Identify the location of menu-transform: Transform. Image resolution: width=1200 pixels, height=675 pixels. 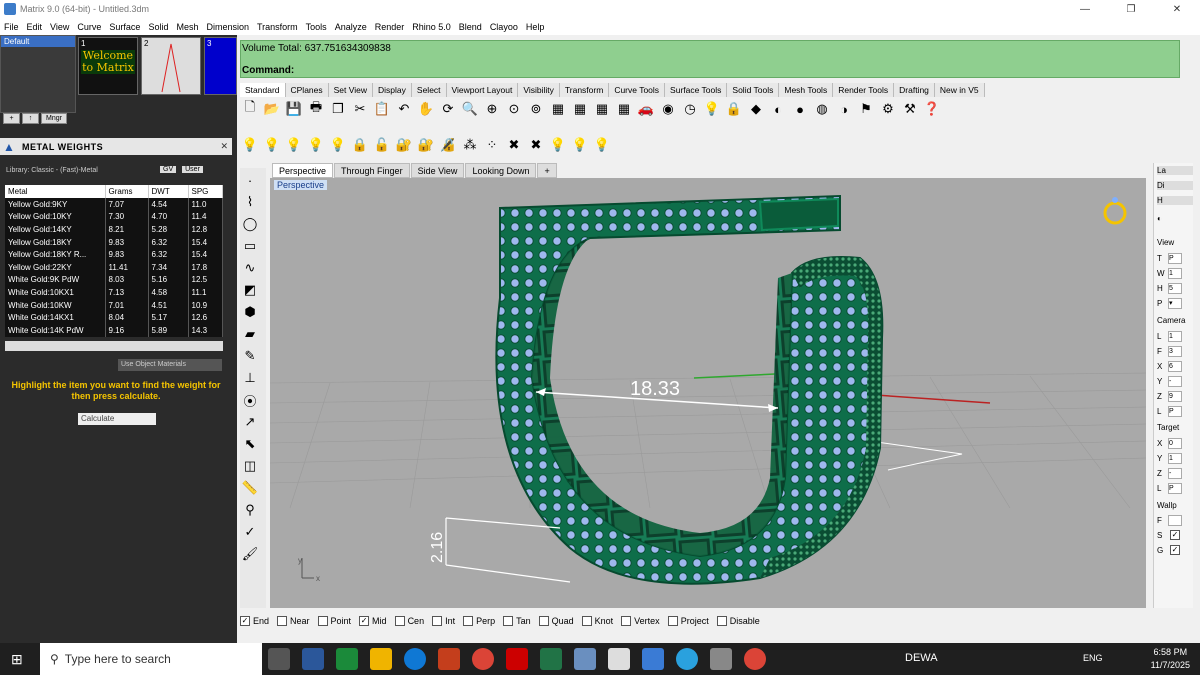
(277, 27).